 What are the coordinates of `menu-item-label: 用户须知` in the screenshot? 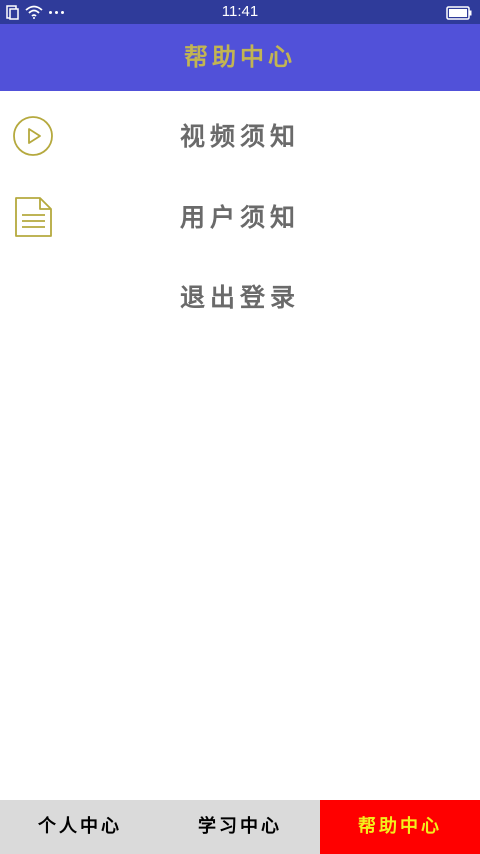 It's located at (239, 217).